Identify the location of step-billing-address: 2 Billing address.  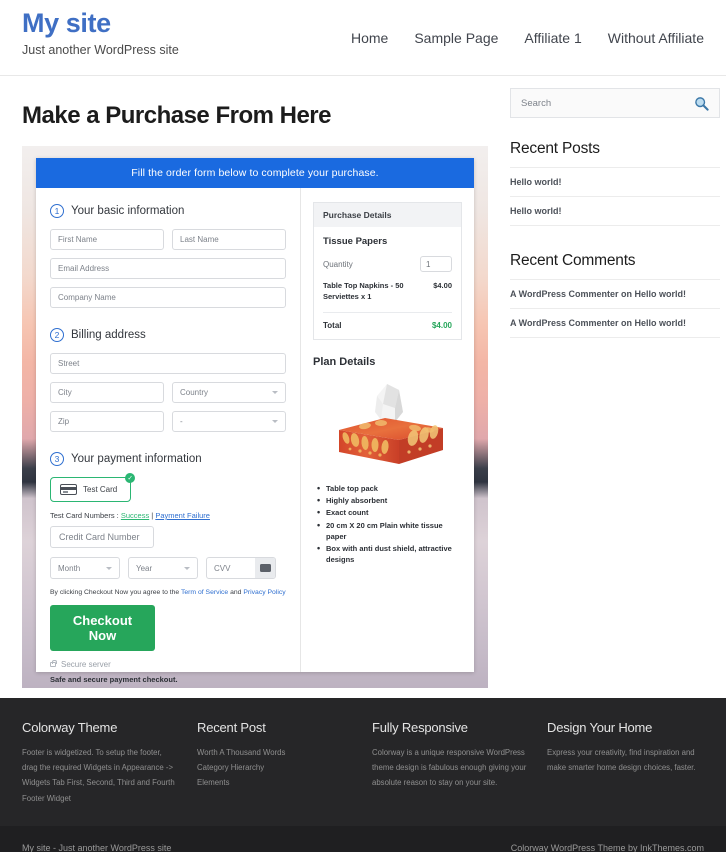
(168, 335).